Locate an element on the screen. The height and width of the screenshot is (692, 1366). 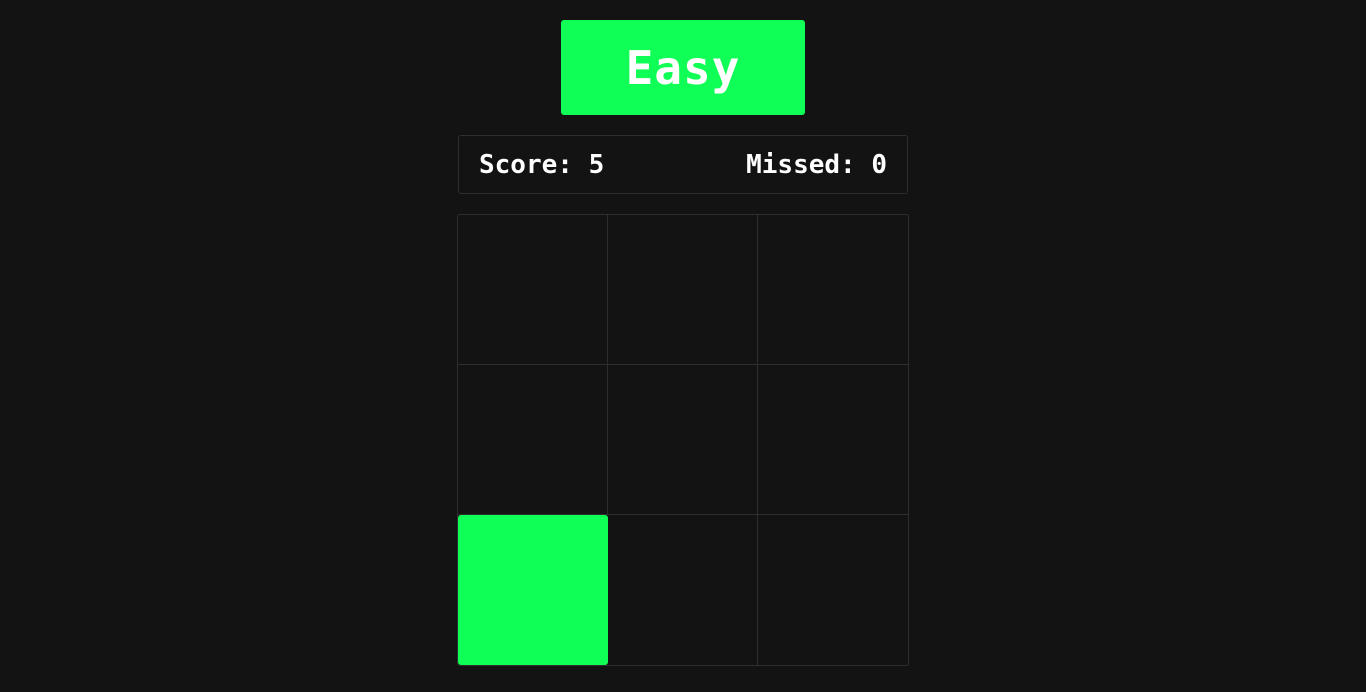
missed-label: Missed: 0 is located at coordinates (816, 164).